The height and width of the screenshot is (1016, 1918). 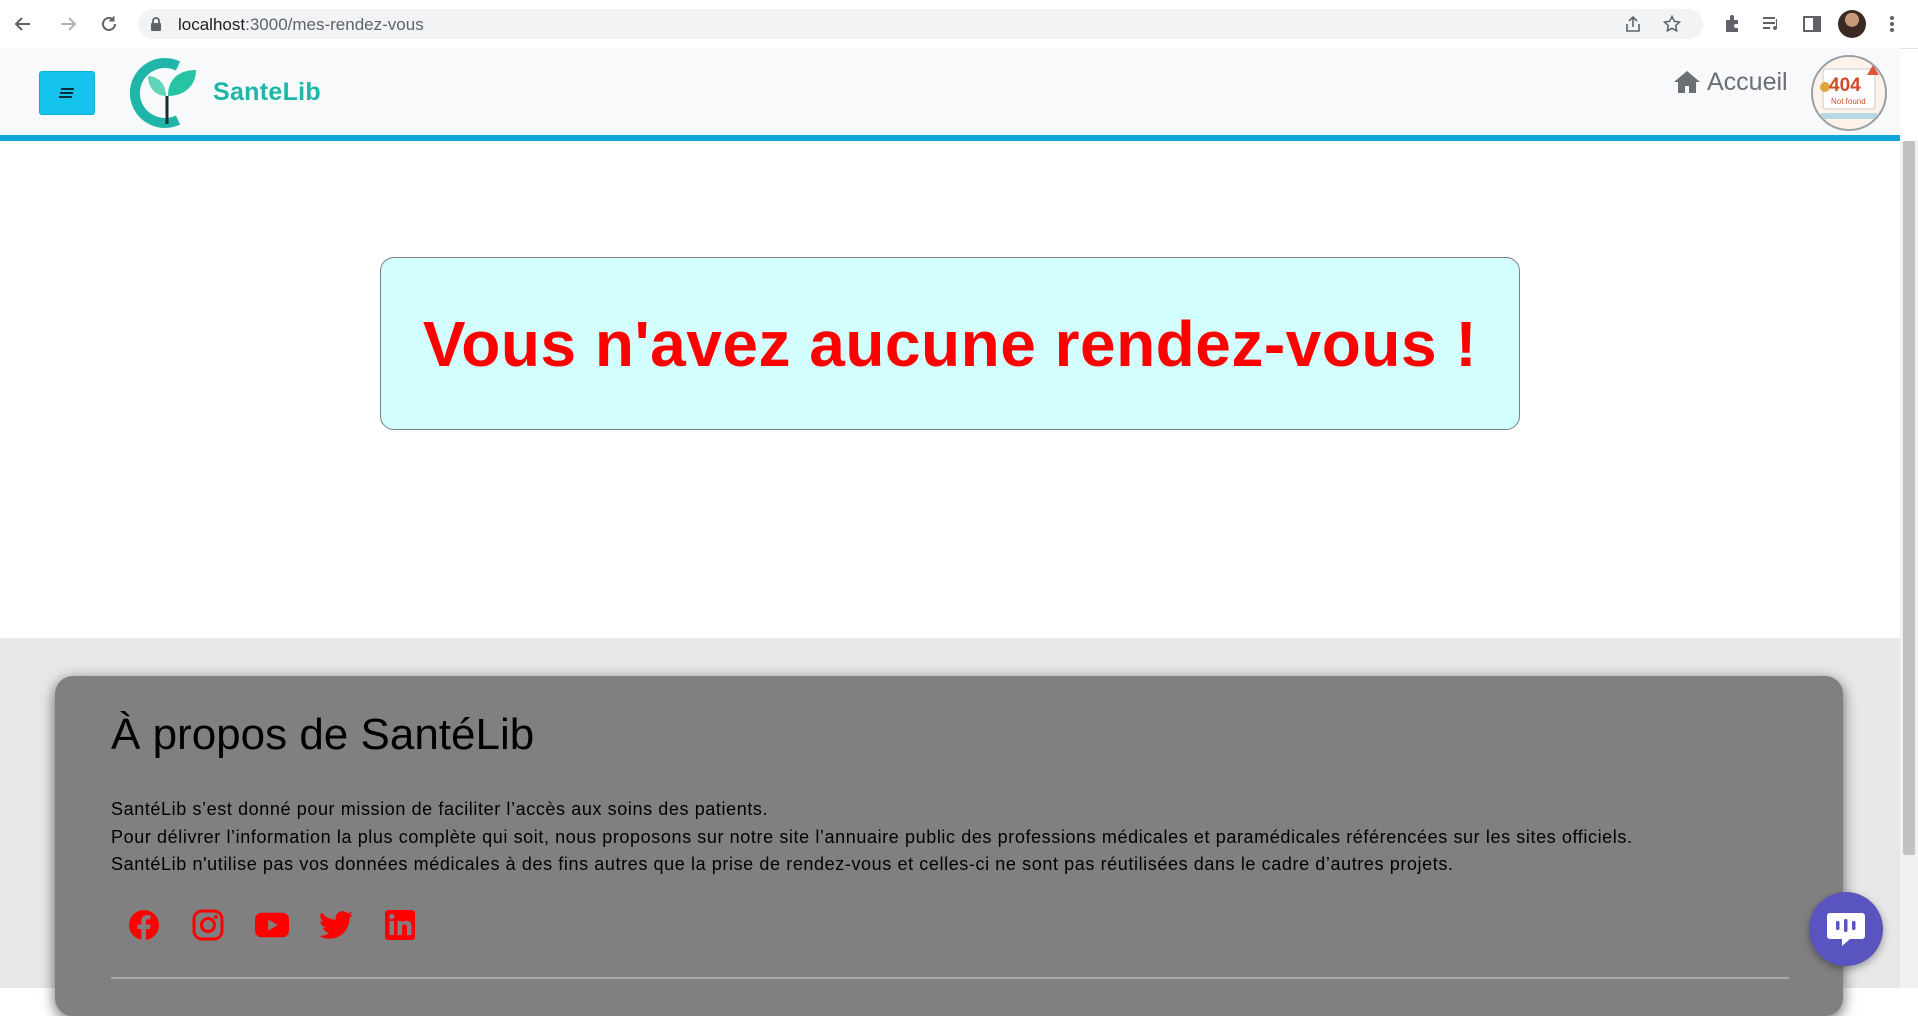 What do you see at coordinates (109, 24) in the screenshot?
I see `reload-icon` at bounding box center [109, 24].